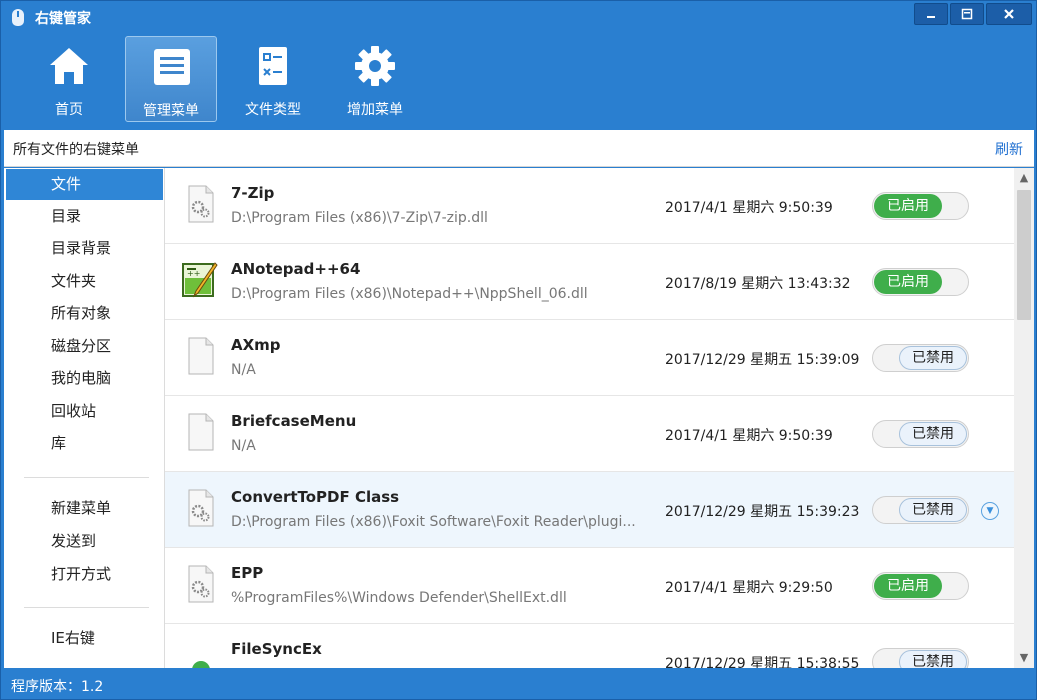  Describe the element at coordinates (589, 646) in the screenshot. I see `list-item: FileSyncEx 2017/12/29 星期五 15:38:55 已禁用` at that location.